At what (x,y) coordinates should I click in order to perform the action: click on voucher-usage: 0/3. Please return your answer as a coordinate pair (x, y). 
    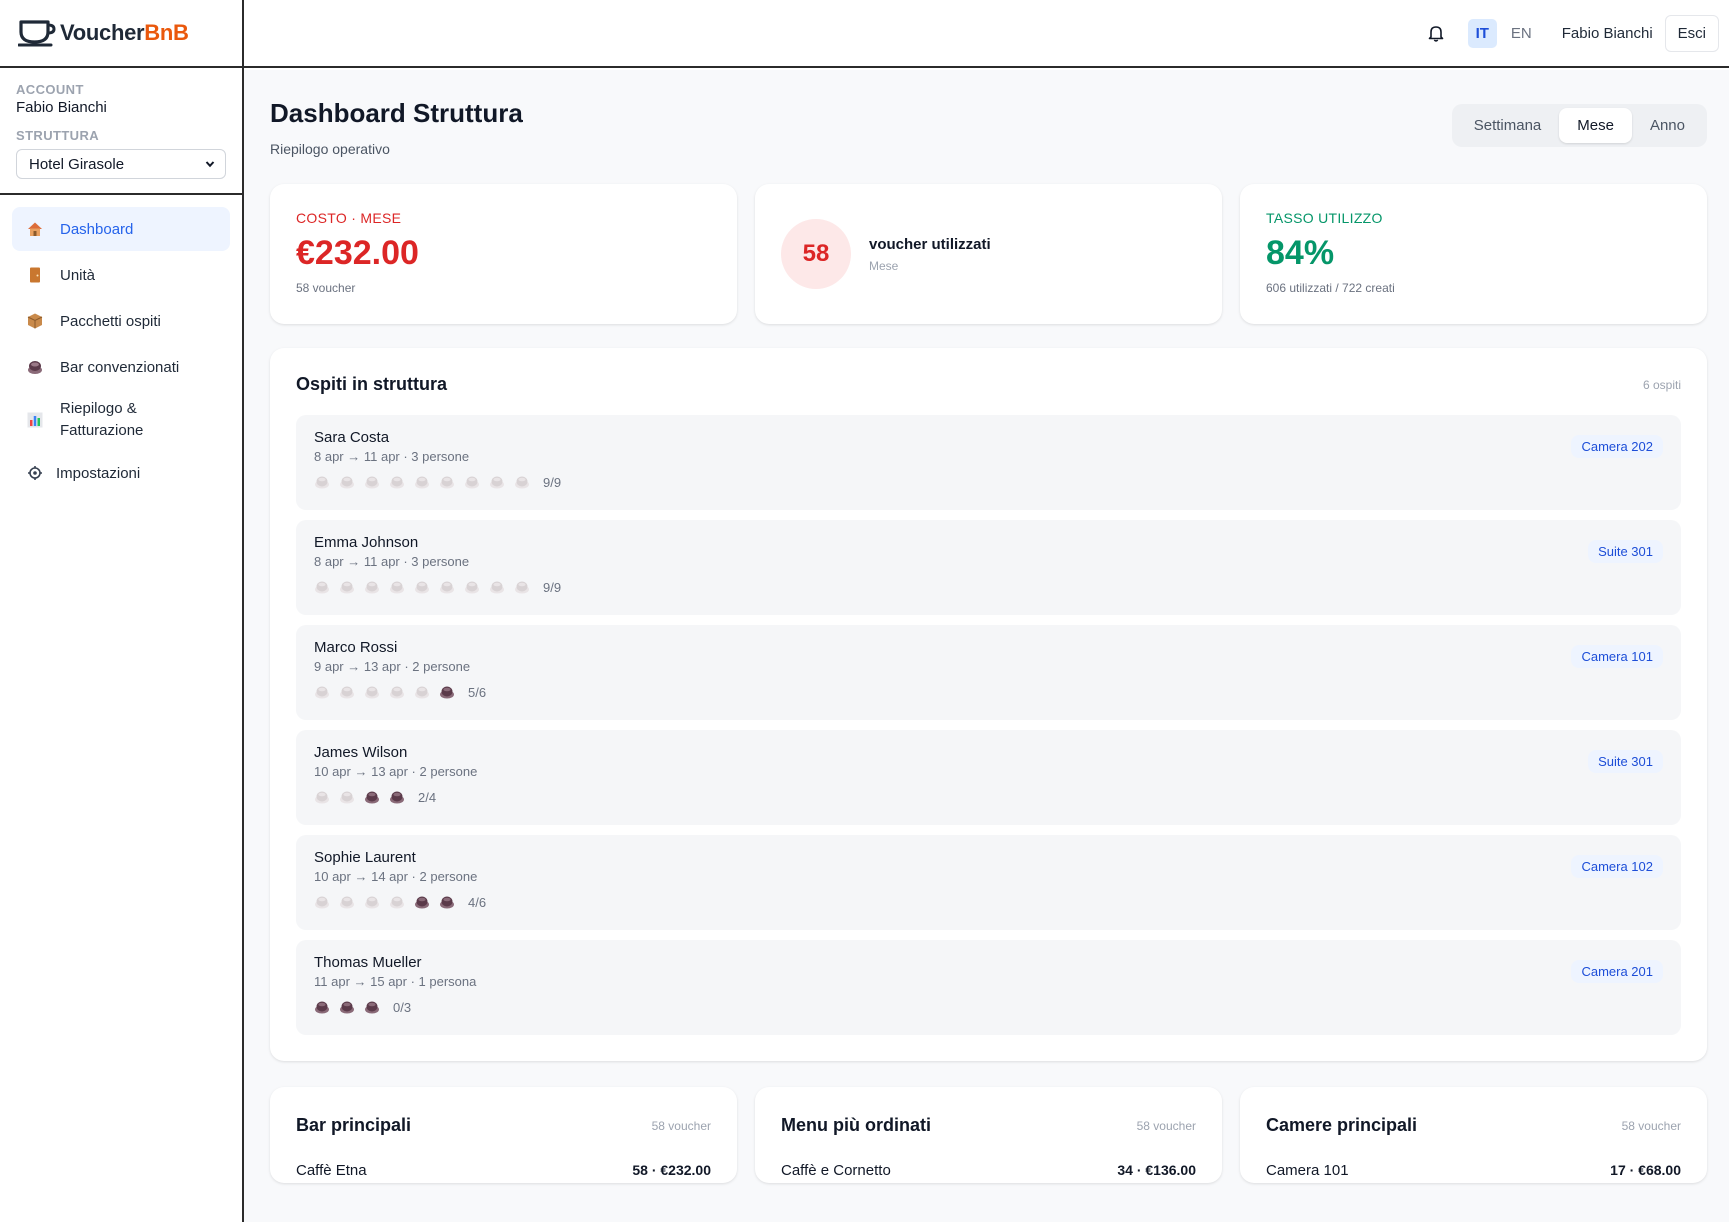
    Looking at the image, I should click on (988, 1007).